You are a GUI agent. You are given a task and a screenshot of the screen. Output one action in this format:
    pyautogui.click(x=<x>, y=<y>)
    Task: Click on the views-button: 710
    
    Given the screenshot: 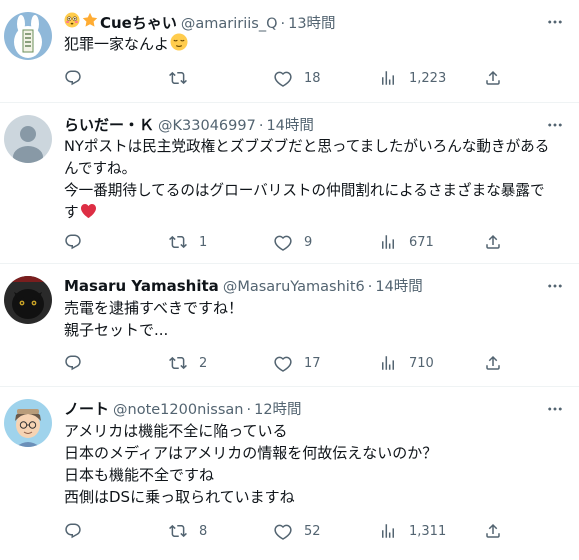 What is the action you would take?
    pyautogui.click(x=427, y=363)
    